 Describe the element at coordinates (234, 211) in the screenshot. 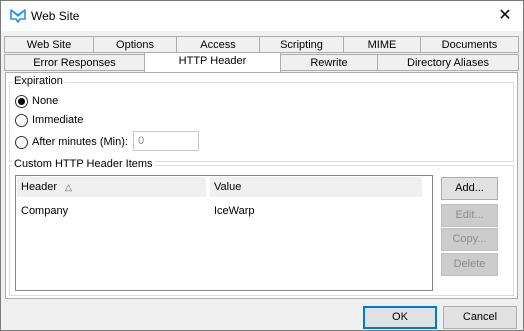

I see `row-value-cell: IceWarp` at that location.